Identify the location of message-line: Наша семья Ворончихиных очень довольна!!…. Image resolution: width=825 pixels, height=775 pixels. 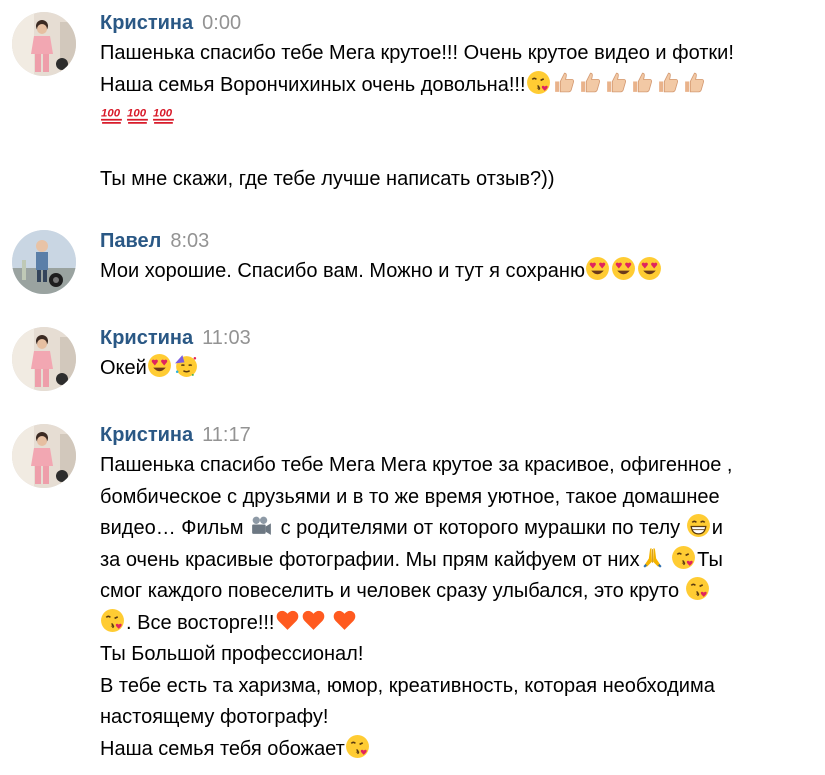
(459, 86).